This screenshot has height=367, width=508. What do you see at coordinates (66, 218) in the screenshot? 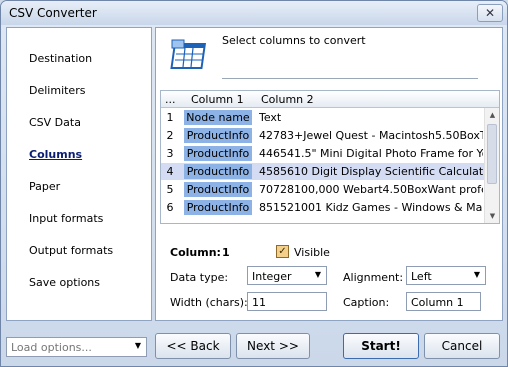
I see `sidebar-item-input-formats: Input formats` at bounding box center [66, 218].